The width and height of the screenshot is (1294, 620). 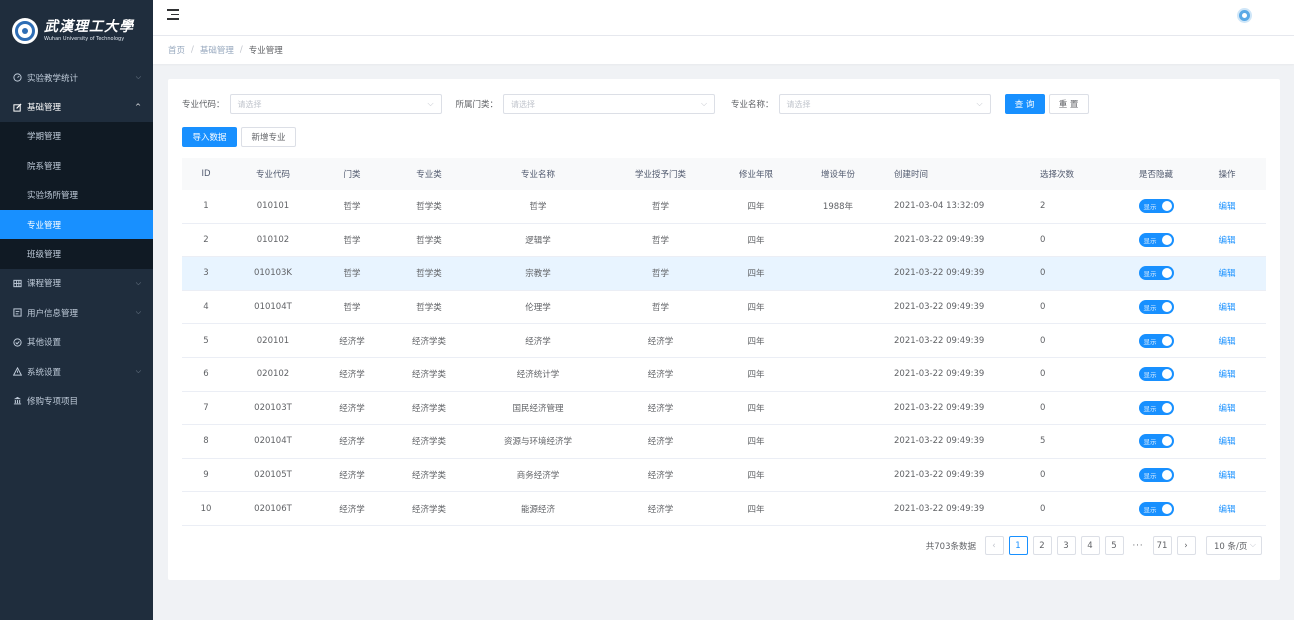 What do you see at coordinates (335, 104) in the screenshot?
I see `code-select: 请选择 ⌵` at bounding box center [335, 104].